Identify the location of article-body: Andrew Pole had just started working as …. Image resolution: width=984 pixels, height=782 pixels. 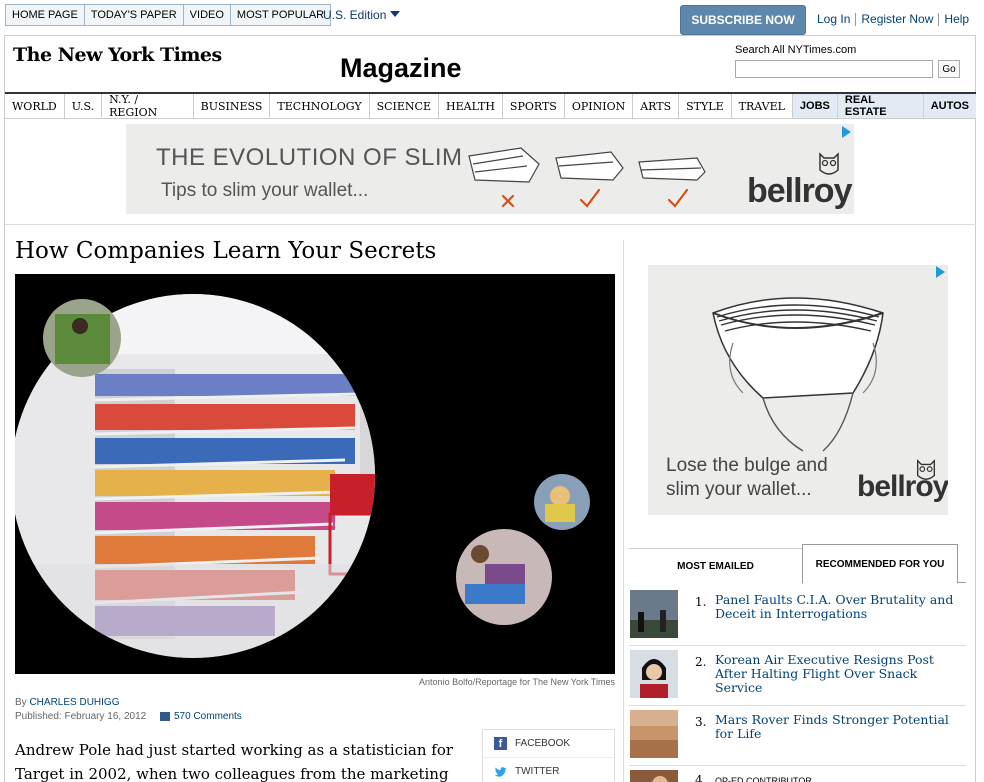
(234, 761).